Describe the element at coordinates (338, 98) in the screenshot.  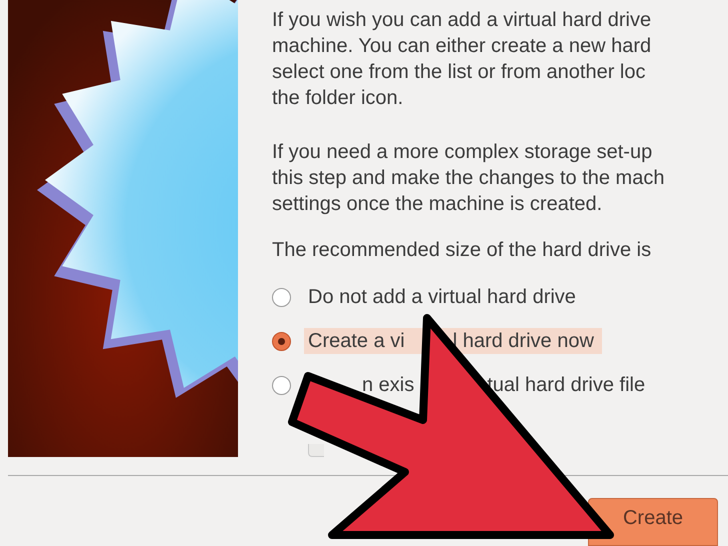
I see `paragraph-line: the folder icon.` at that location.